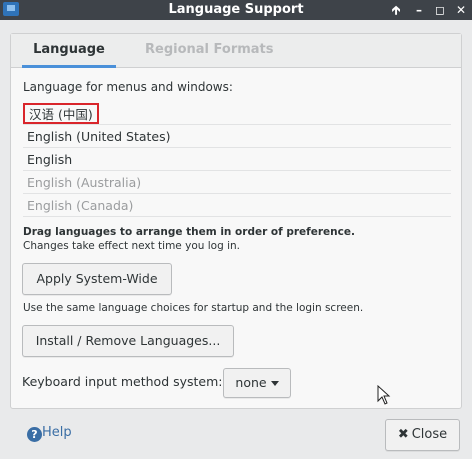  Describe the element at coordinates (251, 382) in the screenshot. I see `keyboard-input-value: none` at that location.